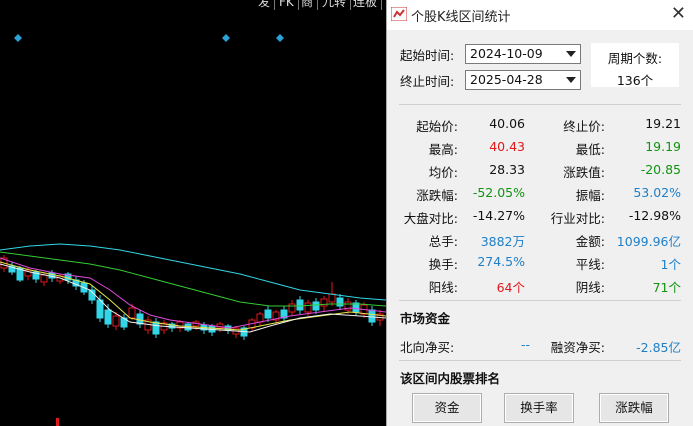 This screenshot has width=693, height=426. Describe the element at coordinates (507, 169) in the screenshot. I see `avg-value: 28.33` at that location.